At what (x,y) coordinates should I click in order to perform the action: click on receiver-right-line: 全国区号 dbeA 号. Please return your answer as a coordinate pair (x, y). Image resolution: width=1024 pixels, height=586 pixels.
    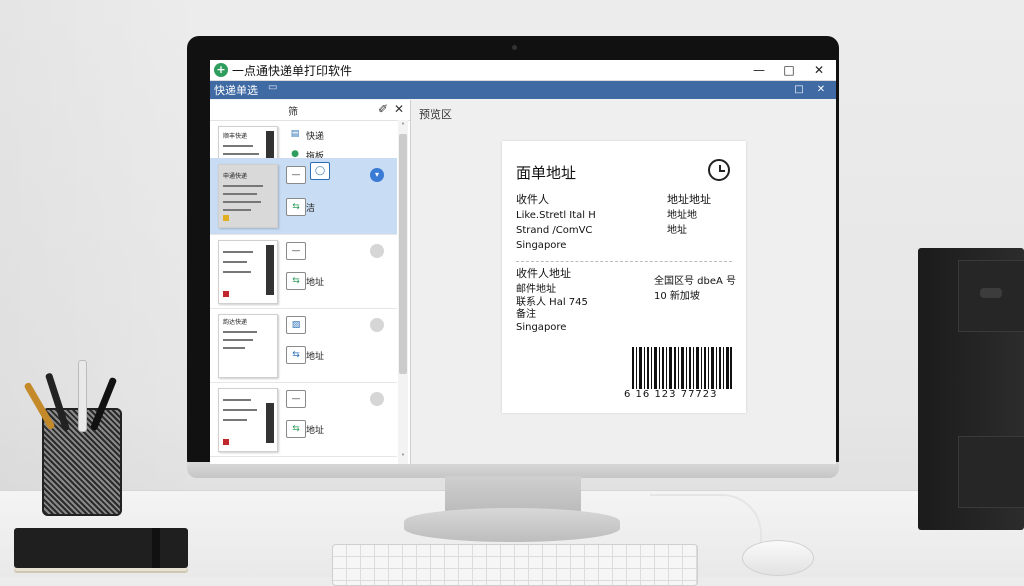
    Looking at the image, I should click on (695, 281).